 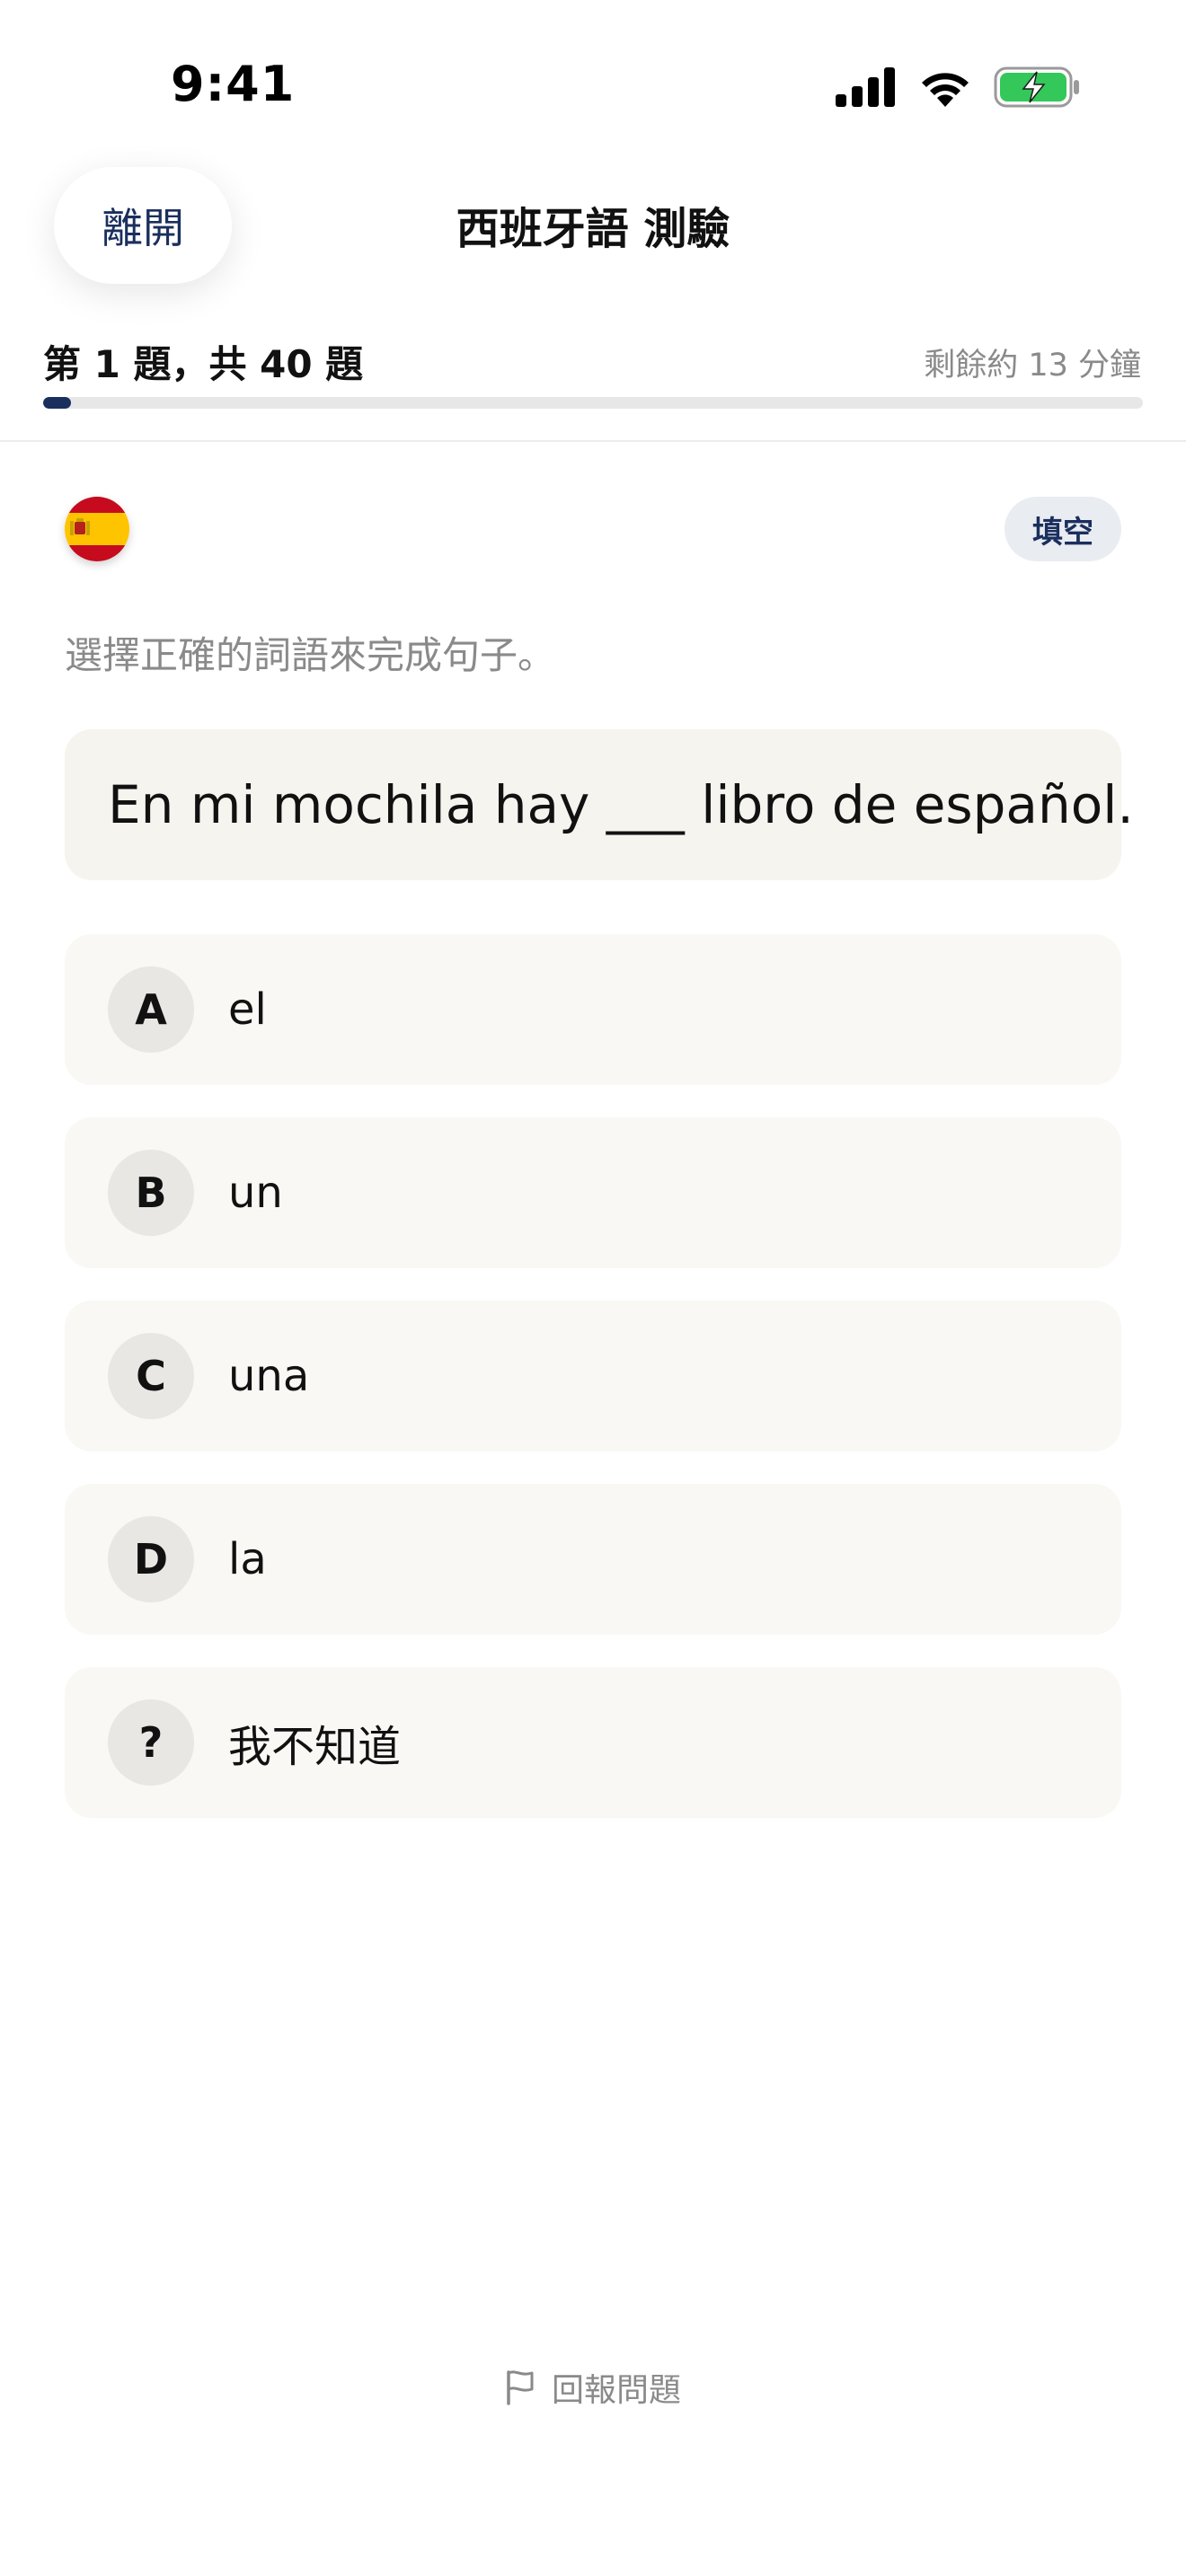 What do you see at coordinates (151, 1376) in the screenshot?
I see `option-letter: C` at bounding box center [151, 1376].